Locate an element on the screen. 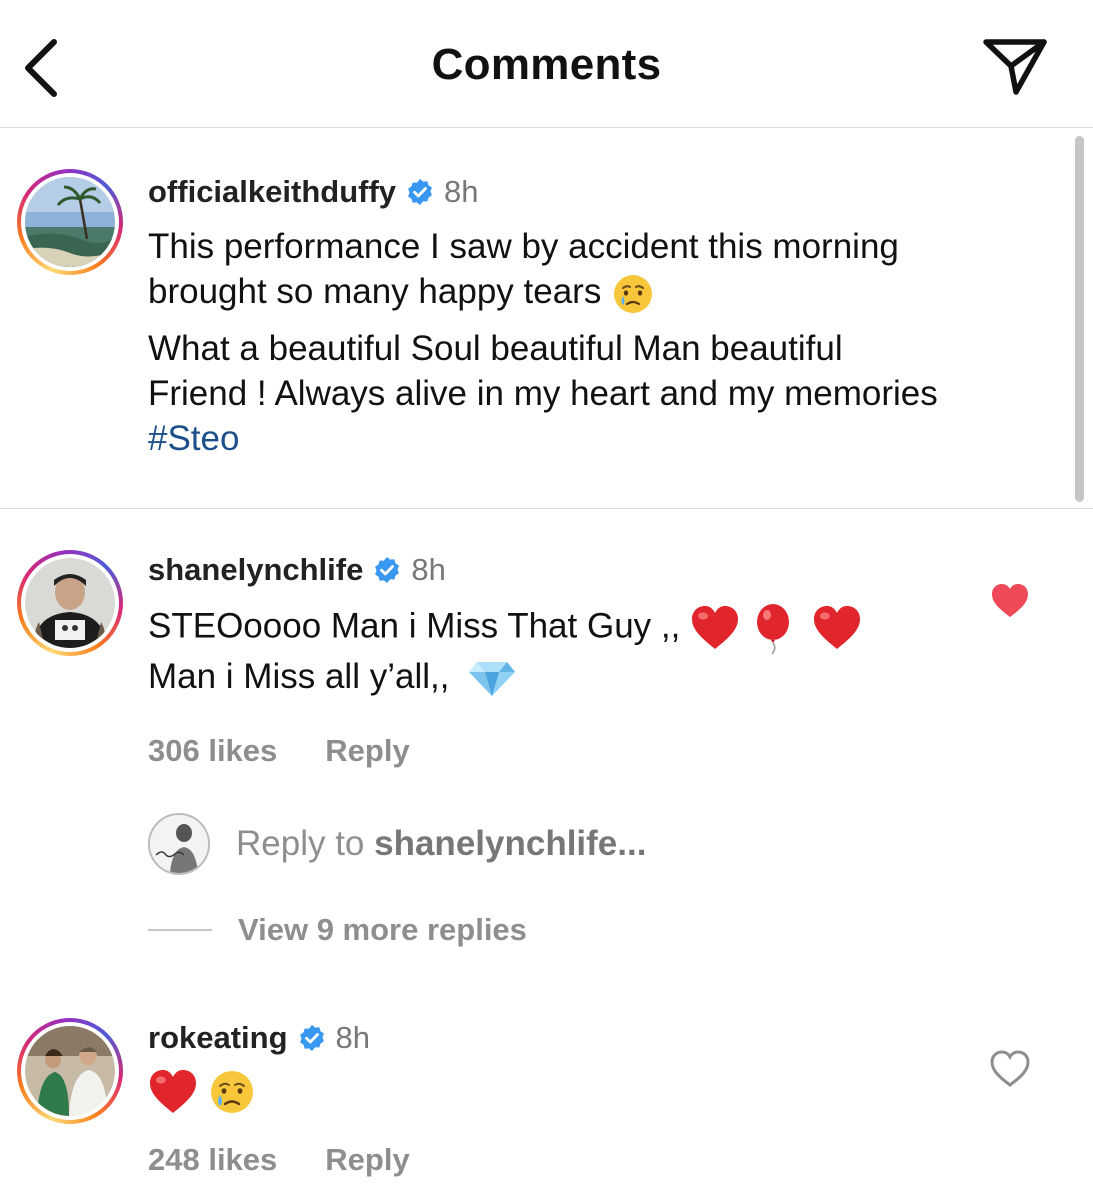 The height and width of the screenshot is (1200, 1093). comment-line-with-emoji: Man i Miss all y’all,, is located at coordinates (600, 676).